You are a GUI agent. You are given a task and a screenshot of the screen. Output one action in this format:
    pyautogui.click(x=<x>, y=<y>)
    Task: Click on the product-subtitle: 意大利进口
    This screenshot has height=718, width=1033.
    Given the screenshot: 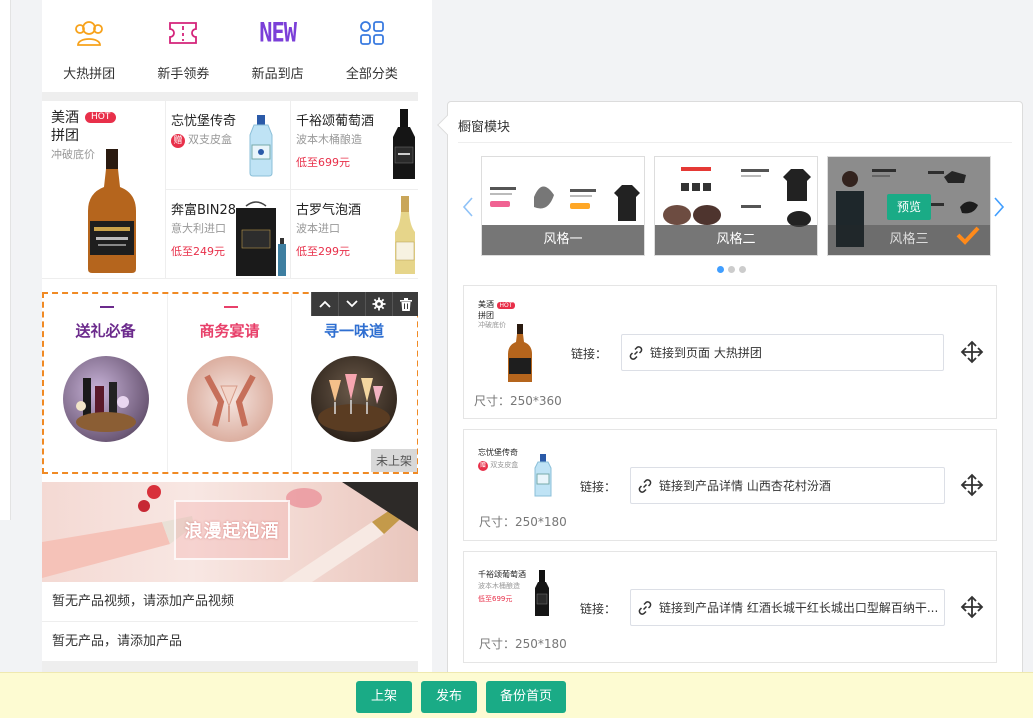 What is the action you would take?
    pyautogui.click(x=198, y=228)
    